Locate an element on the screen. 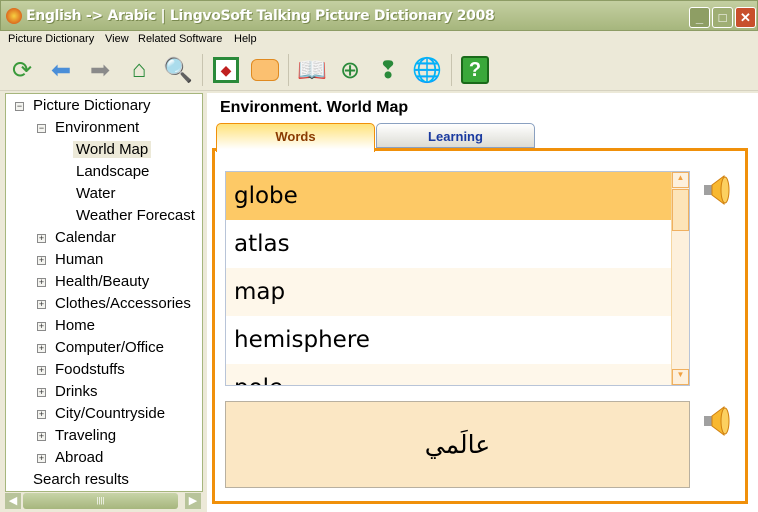  tree-item-traveling: Traveling is located at coordinates (85, 435).